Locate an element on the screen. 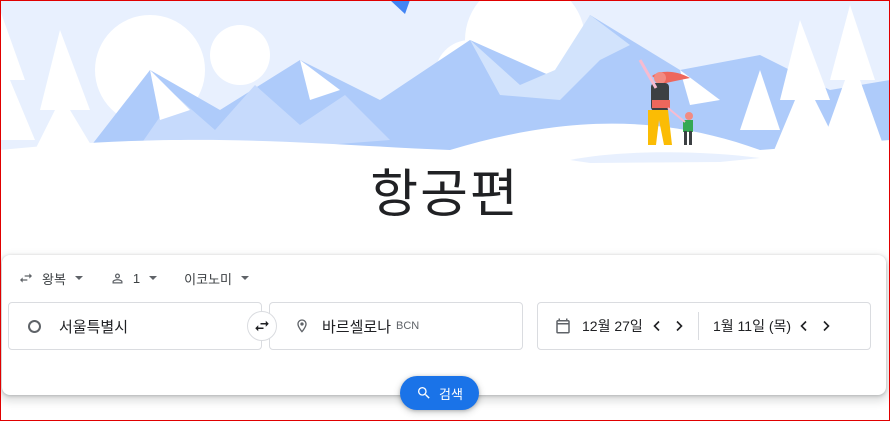 The width and height of the screenshot is (890, 421). return-date-input: 1월 11일 (목) is located at coordinates (746, 326).